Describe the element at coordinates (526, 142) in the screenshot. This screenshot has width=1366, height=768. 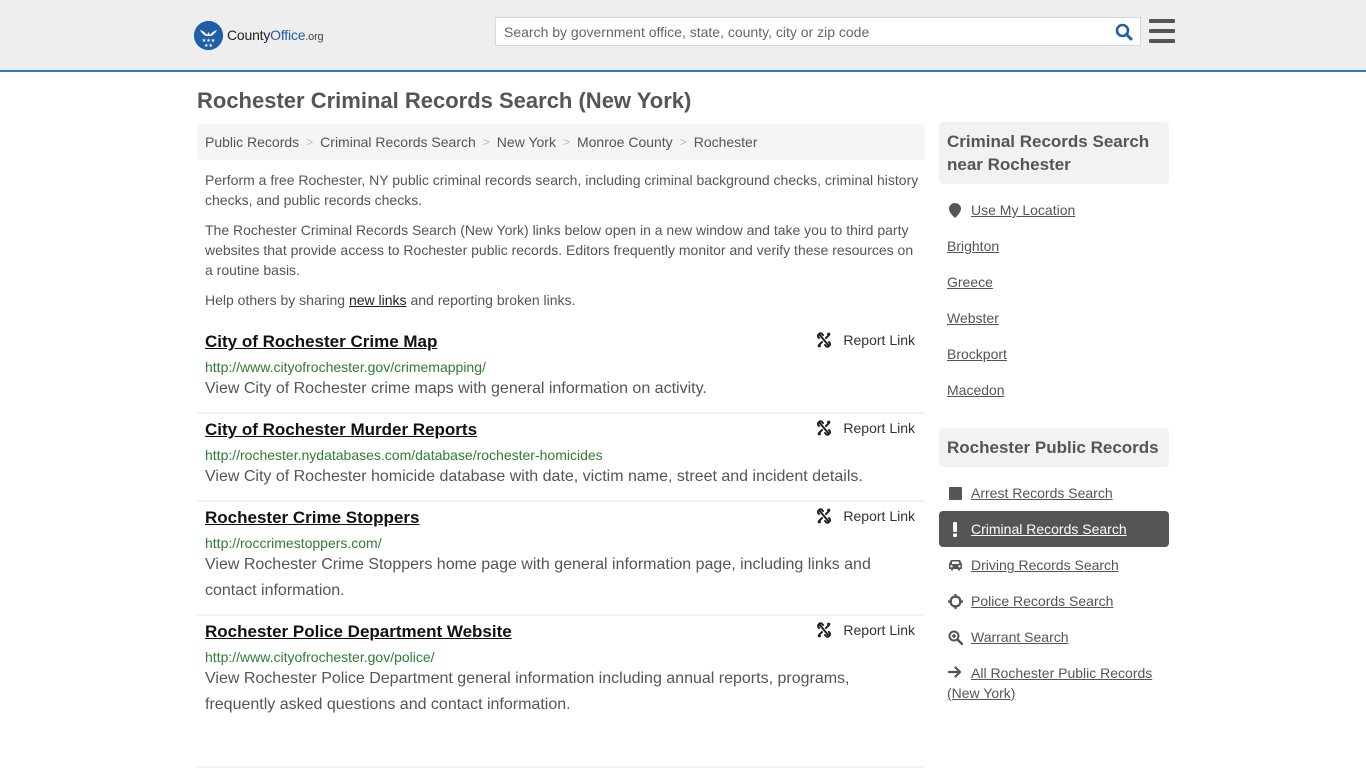
I see `breadcrumb-new-york: New York` at that location.